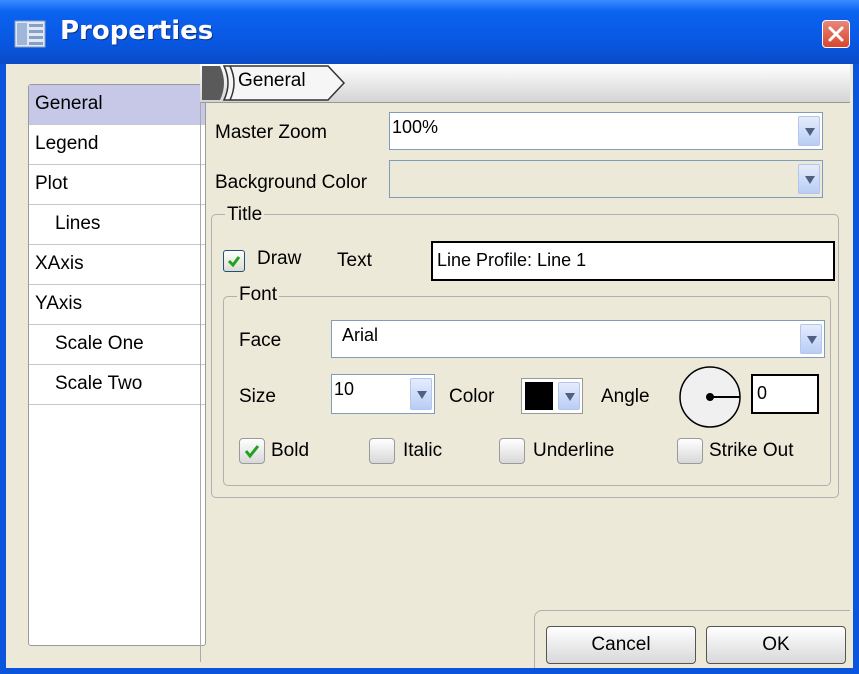 Image resolution: width=859 pixels, height=674 pixels. What do you see at coordinates (574, 450) in the screenshot?
I see `underline-label: Underline` at bounding box center [574, 450].